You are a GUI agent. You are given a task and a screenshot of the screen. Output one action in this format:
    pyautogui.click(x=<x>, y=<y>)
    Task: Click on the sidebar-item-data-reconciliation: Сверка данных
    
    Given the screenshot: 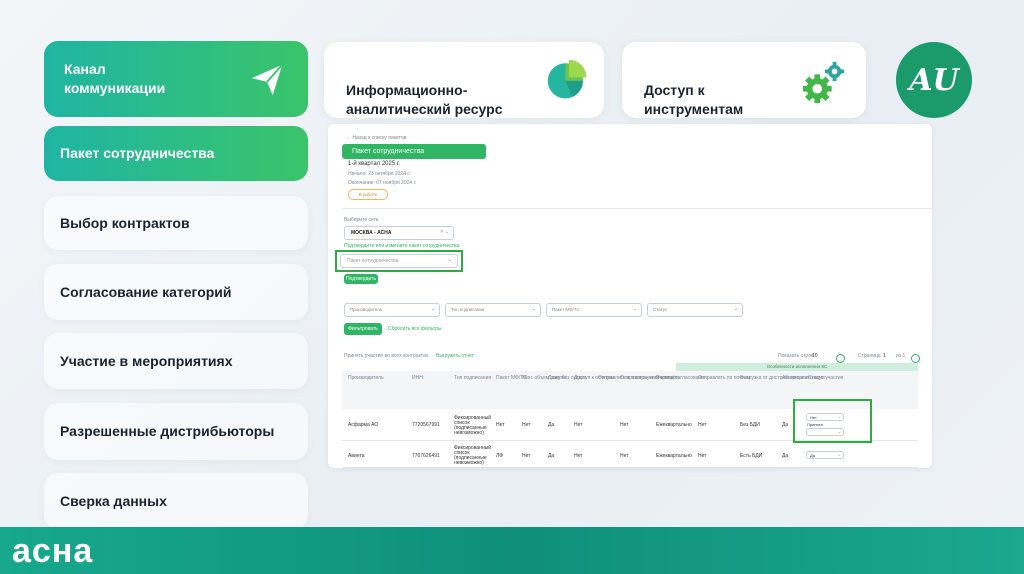 What is the action you would take?
    pyautogui.click(x=176, y=501)
    